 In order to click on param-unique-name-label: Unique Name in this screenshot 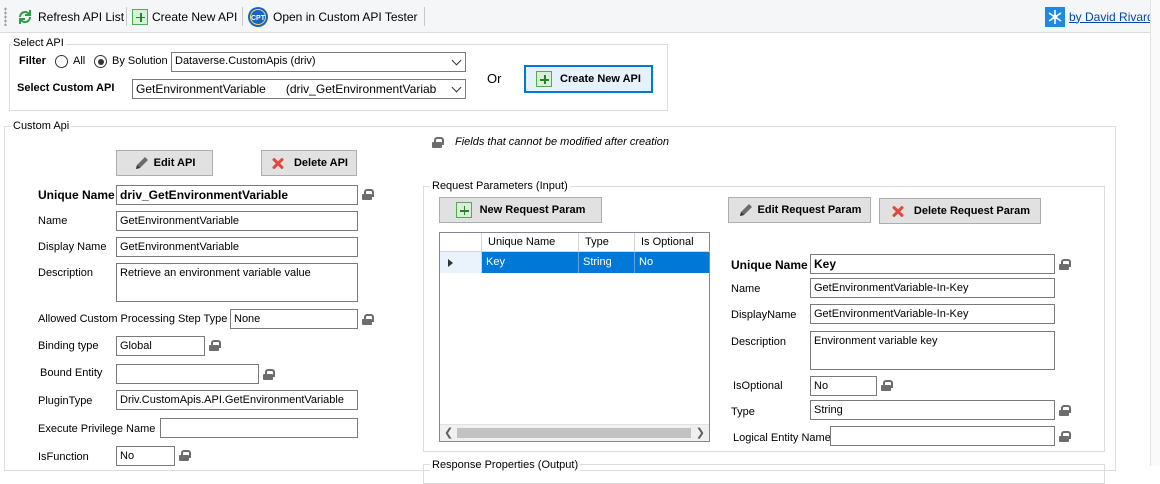, I will do `click(769, 265)`.